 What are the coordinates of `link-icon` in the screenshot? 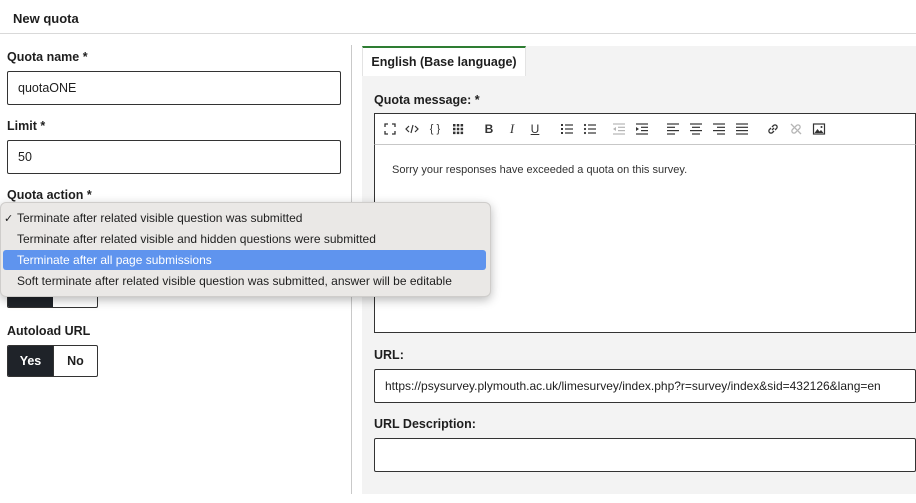 It's located at (773, 129).